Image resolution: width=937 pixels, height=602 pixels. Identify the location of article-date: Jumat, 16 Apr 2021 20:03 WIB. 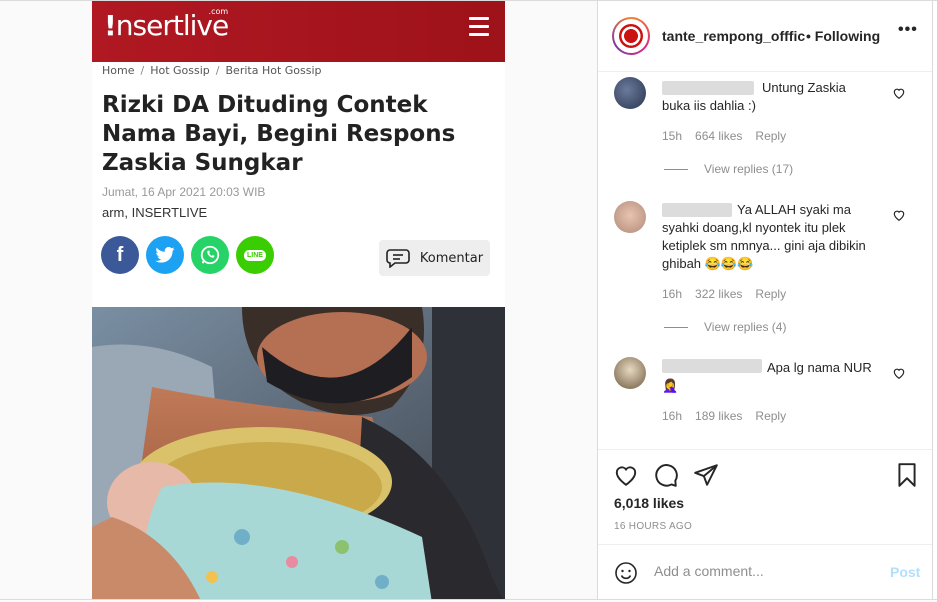
(184, 192).